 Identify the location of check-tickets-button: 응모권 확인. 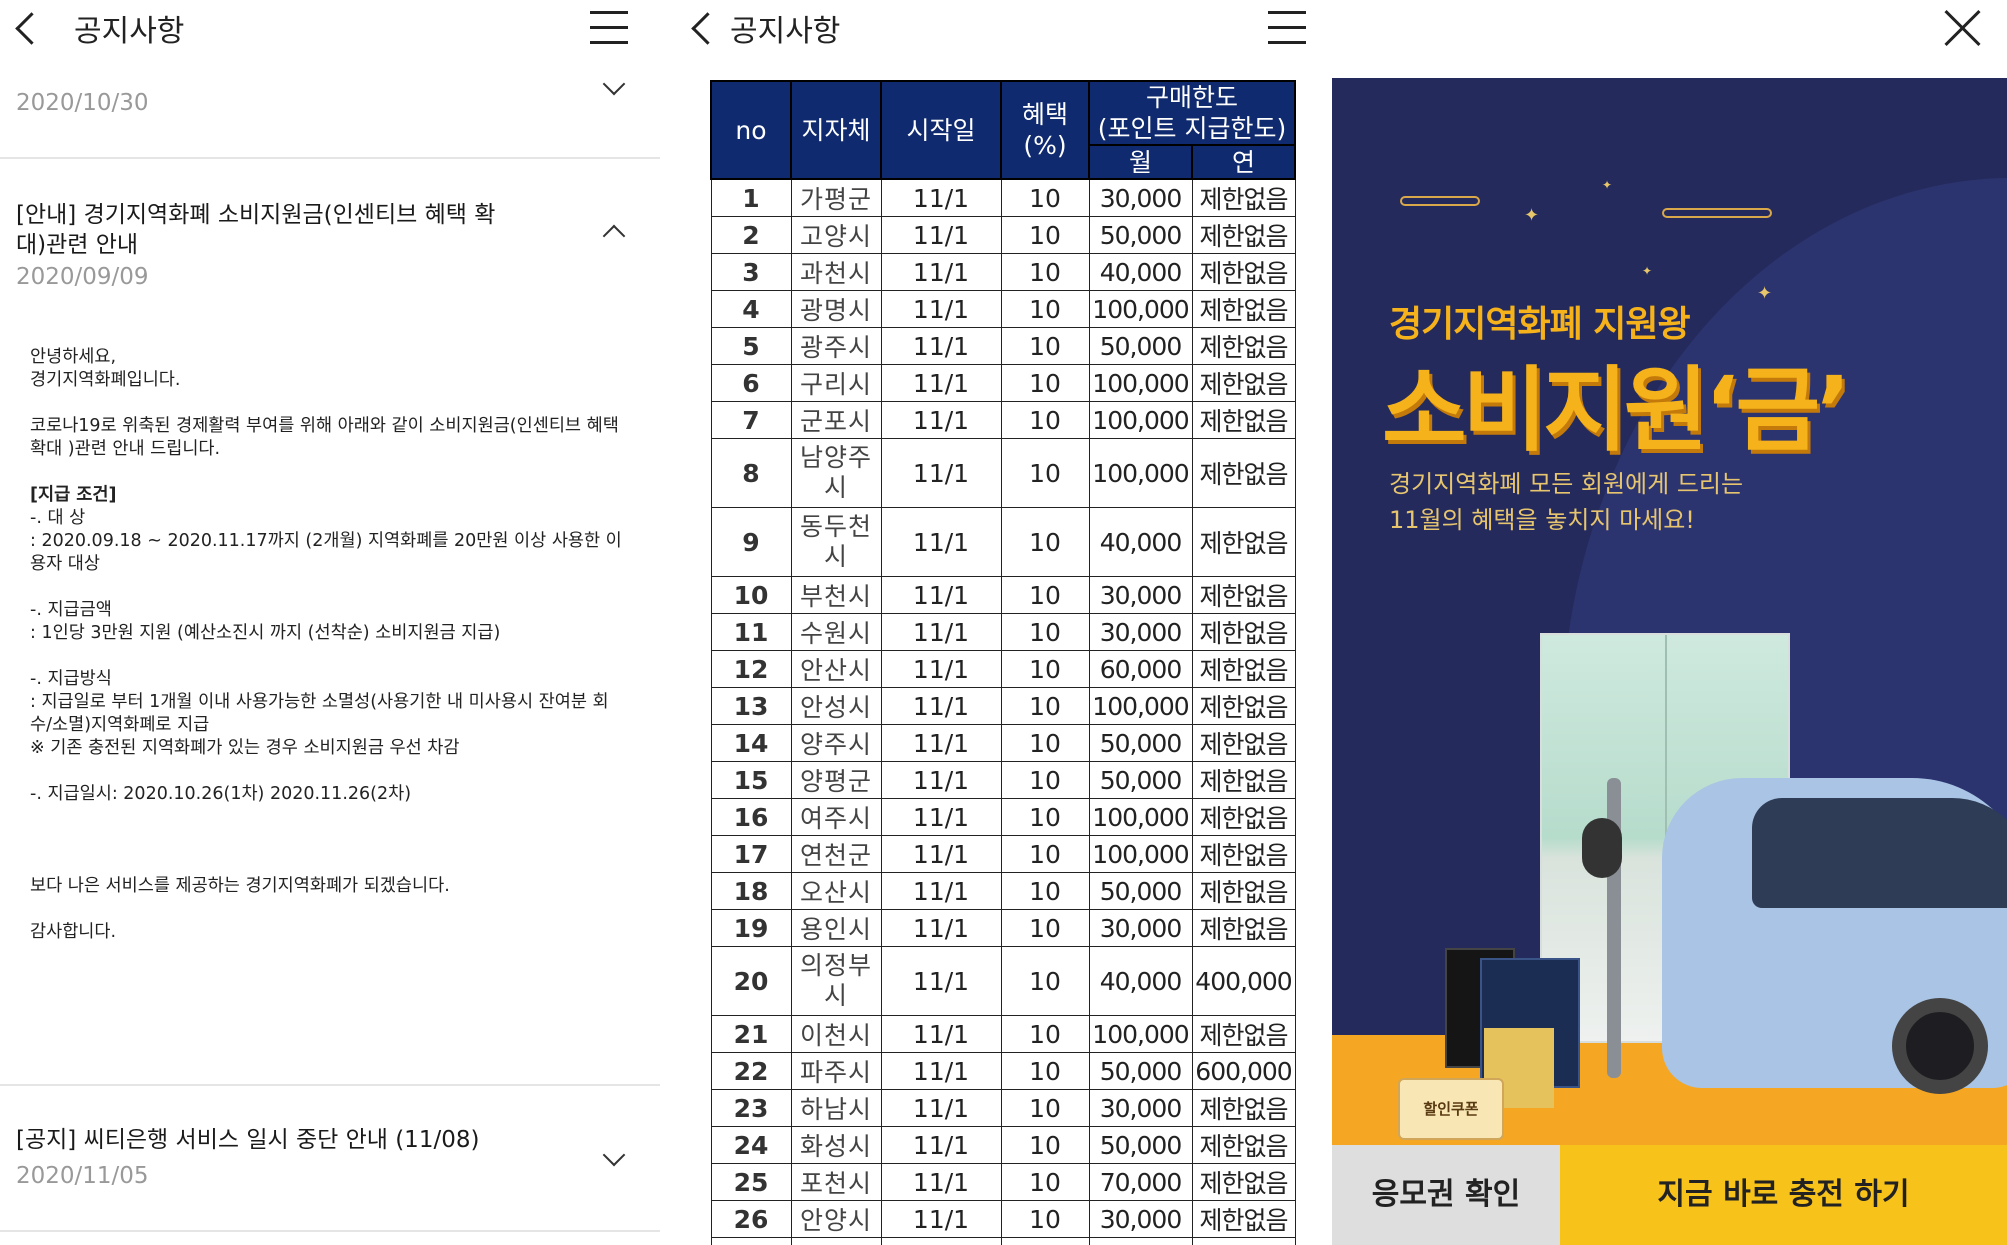
(1446, 1195).